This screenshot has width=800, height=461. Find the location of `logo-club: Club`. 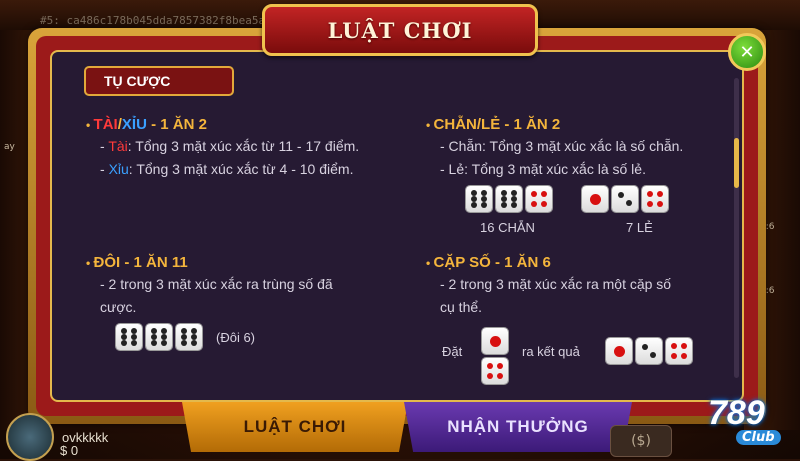

logo-club: Club is located at coordinates (758, 437).